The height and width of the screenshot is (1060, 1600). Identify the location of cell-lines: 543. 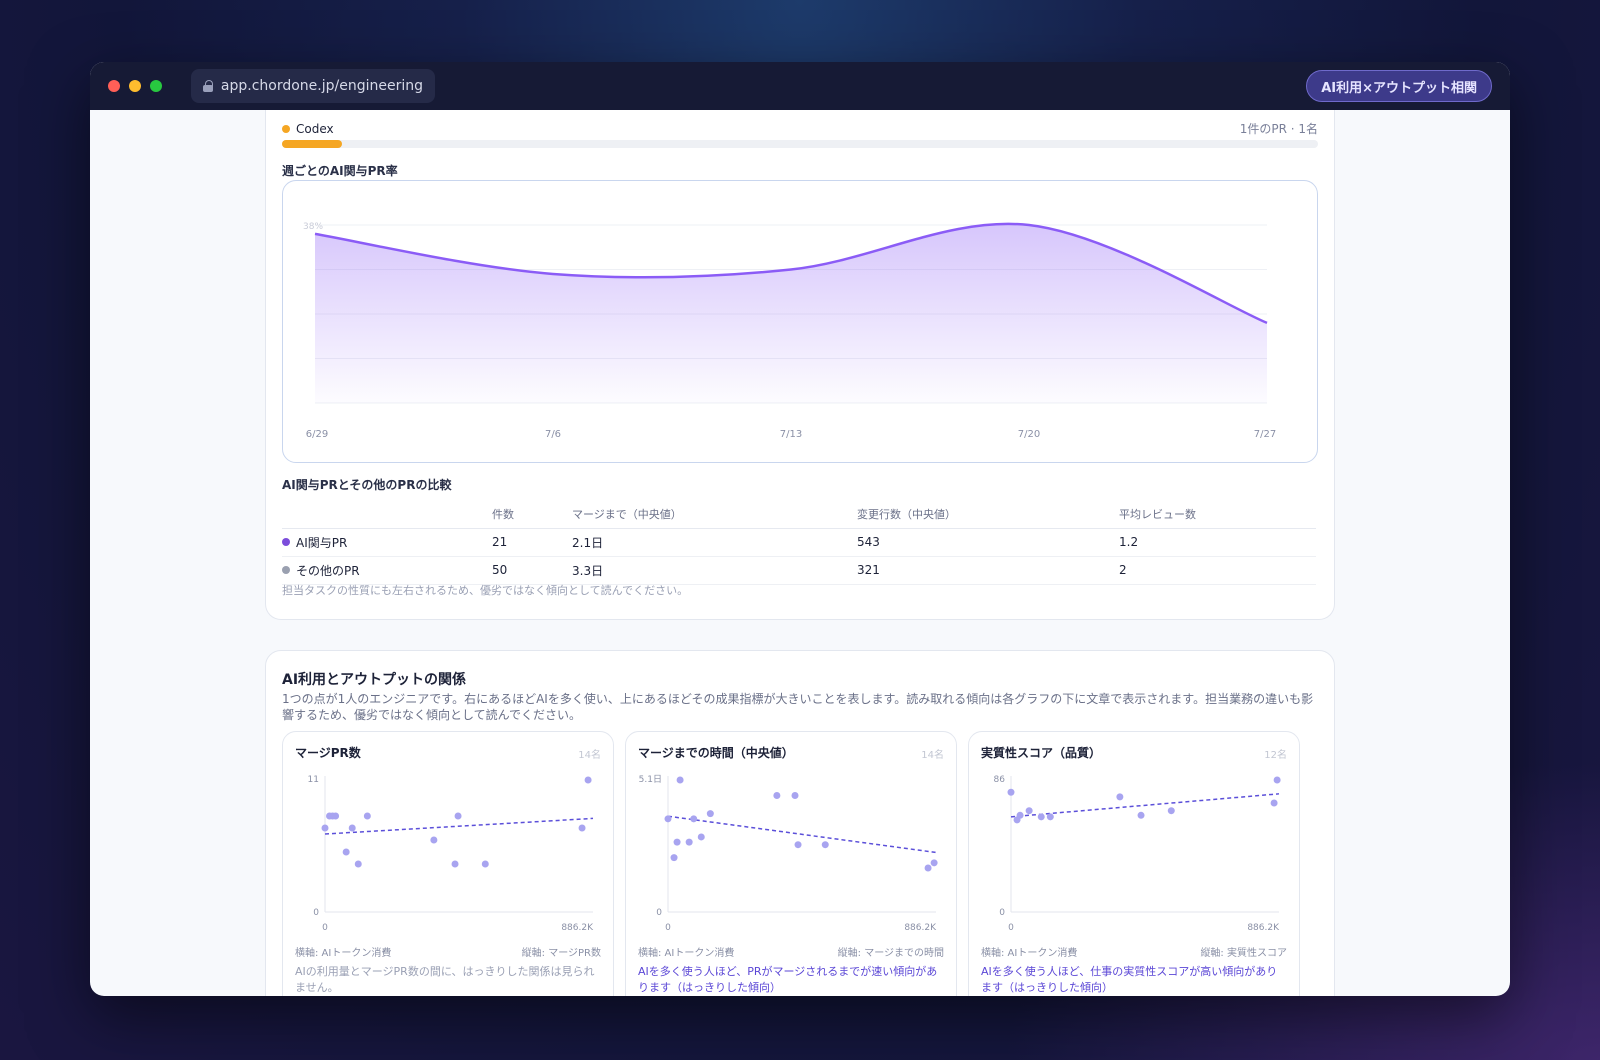
(988, 542).